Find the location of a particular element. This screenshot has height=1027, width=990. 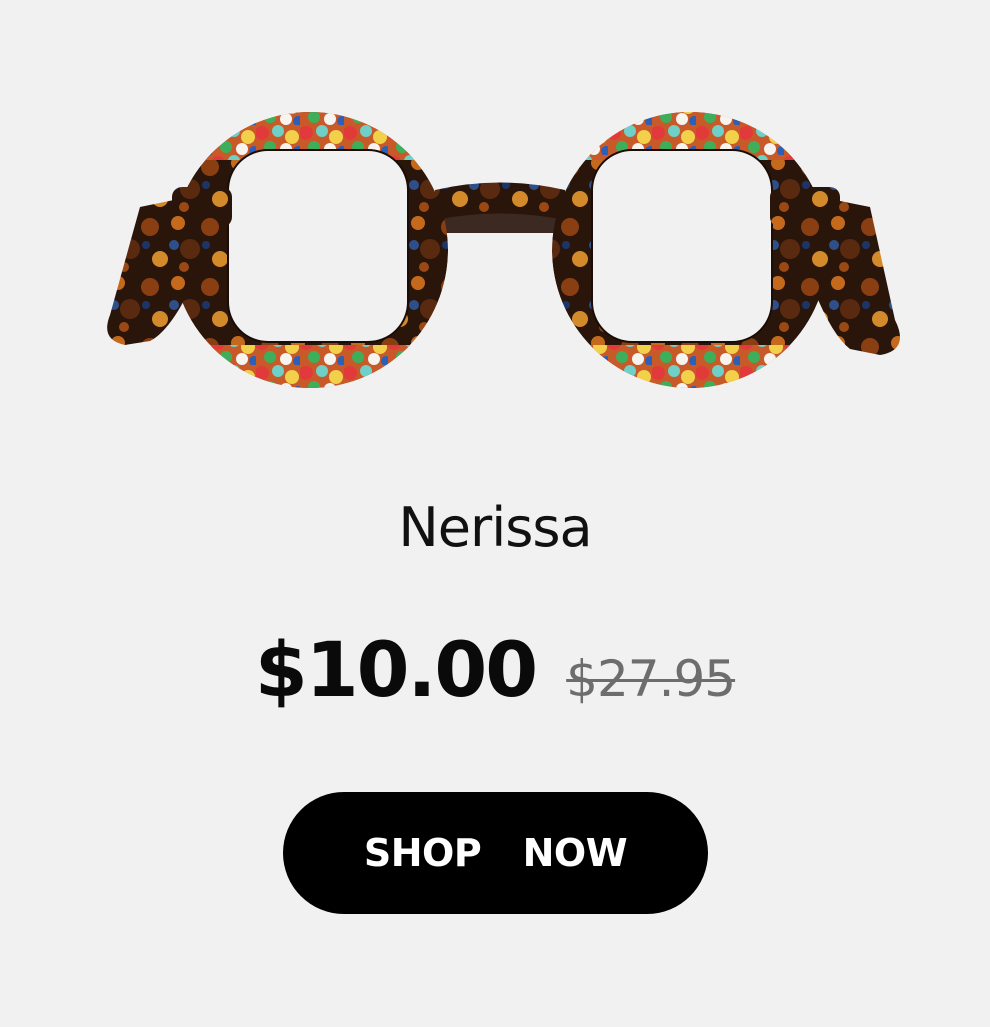

price-row: $10.00 $27.95 is located at coordinates (495, 674).